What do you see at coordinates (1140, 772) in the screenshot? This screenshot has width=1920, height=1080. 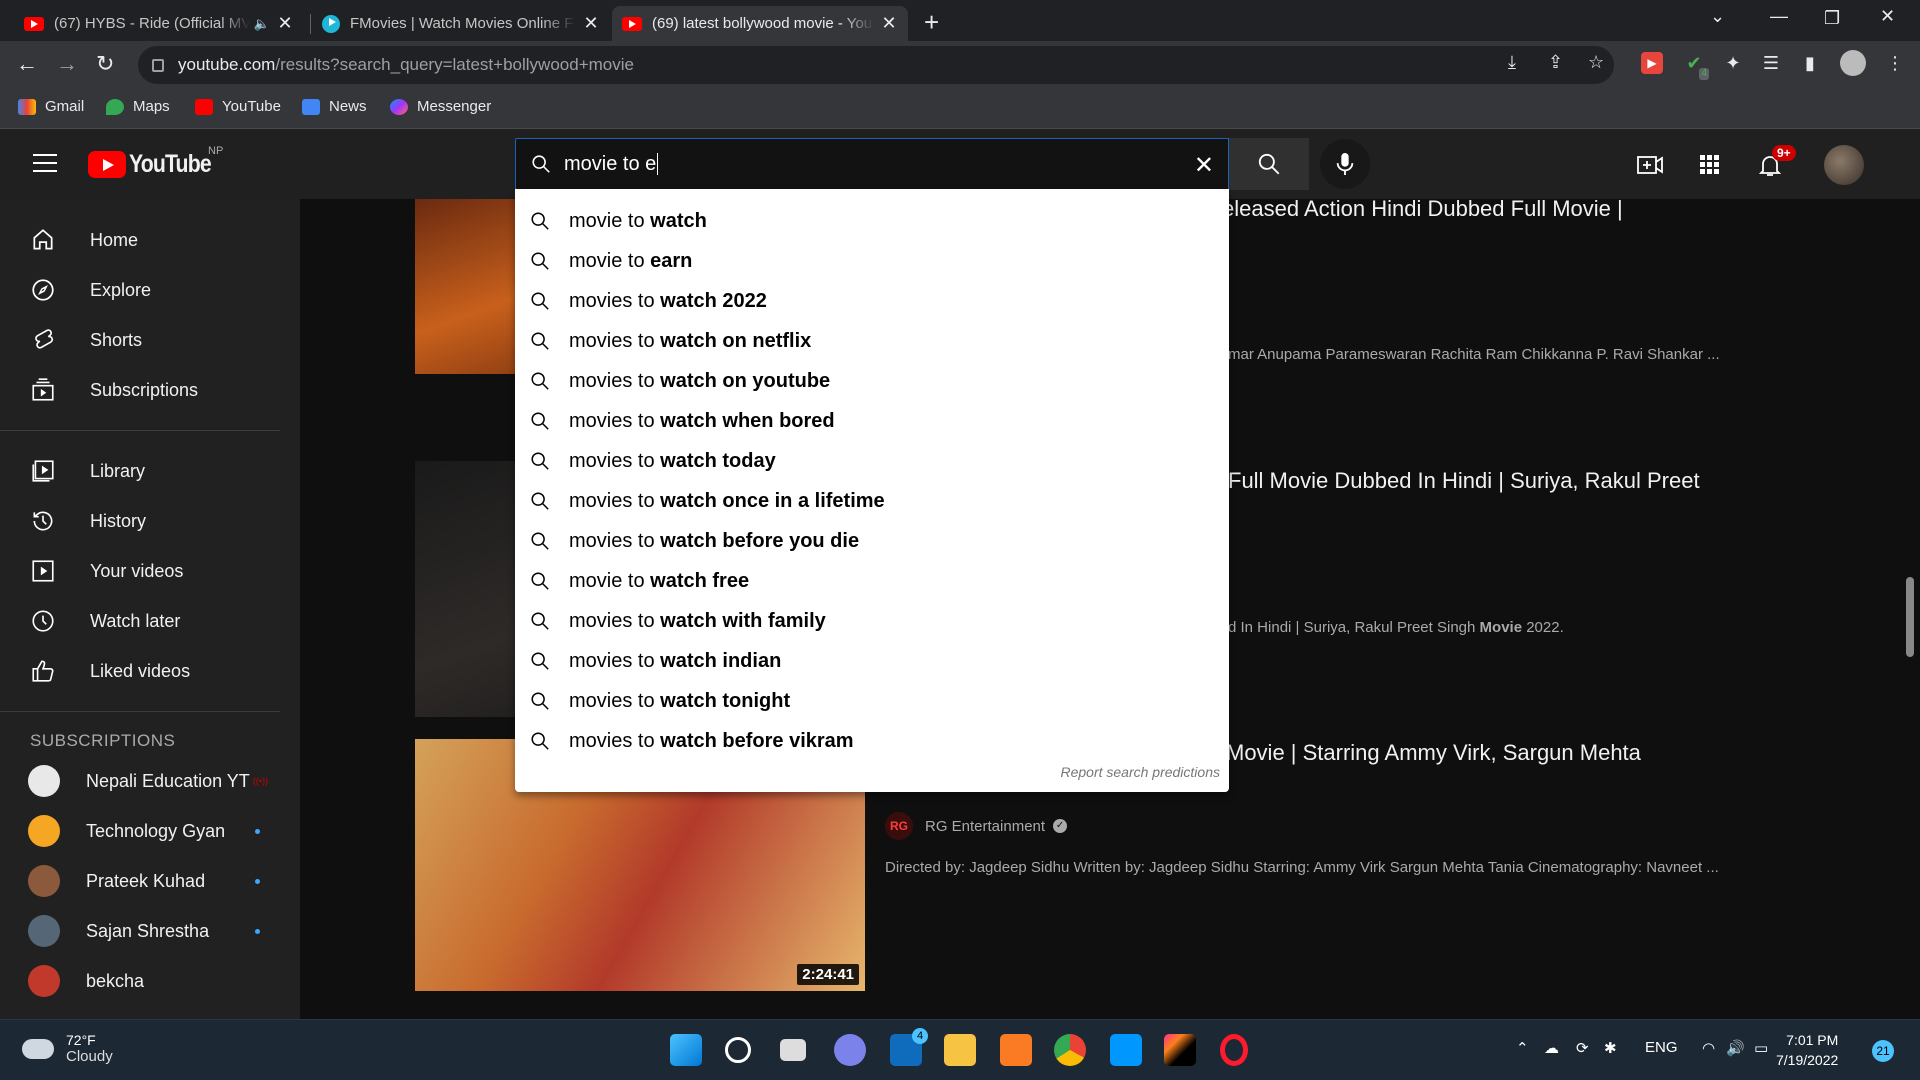 I see `report-predictions-link: Report search predictions` at bounding box center [1140, 772].